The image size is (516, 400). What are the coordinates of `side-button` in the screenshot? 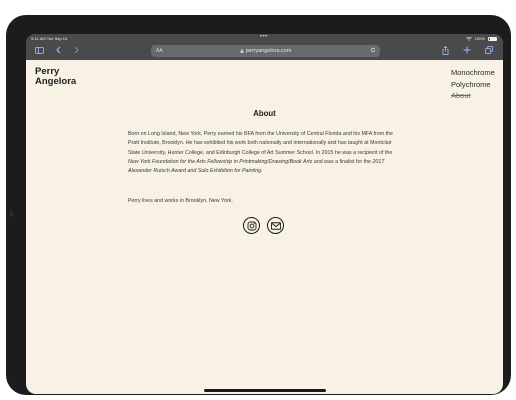 It's located at (11, 214).